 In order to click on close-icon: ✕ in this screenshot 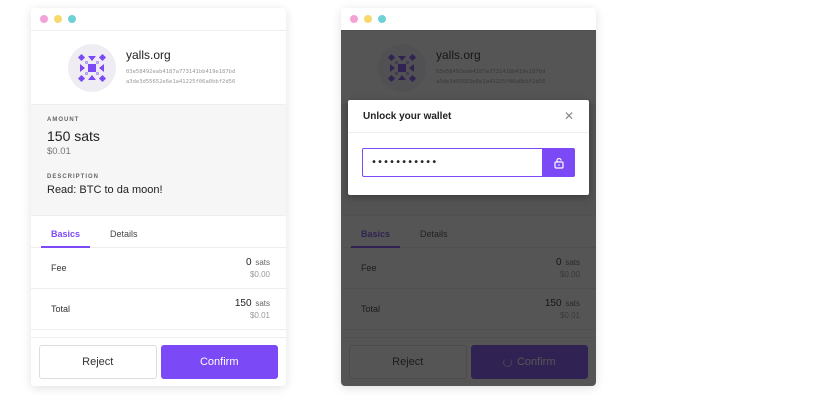, I will do `click(569, 116)`.